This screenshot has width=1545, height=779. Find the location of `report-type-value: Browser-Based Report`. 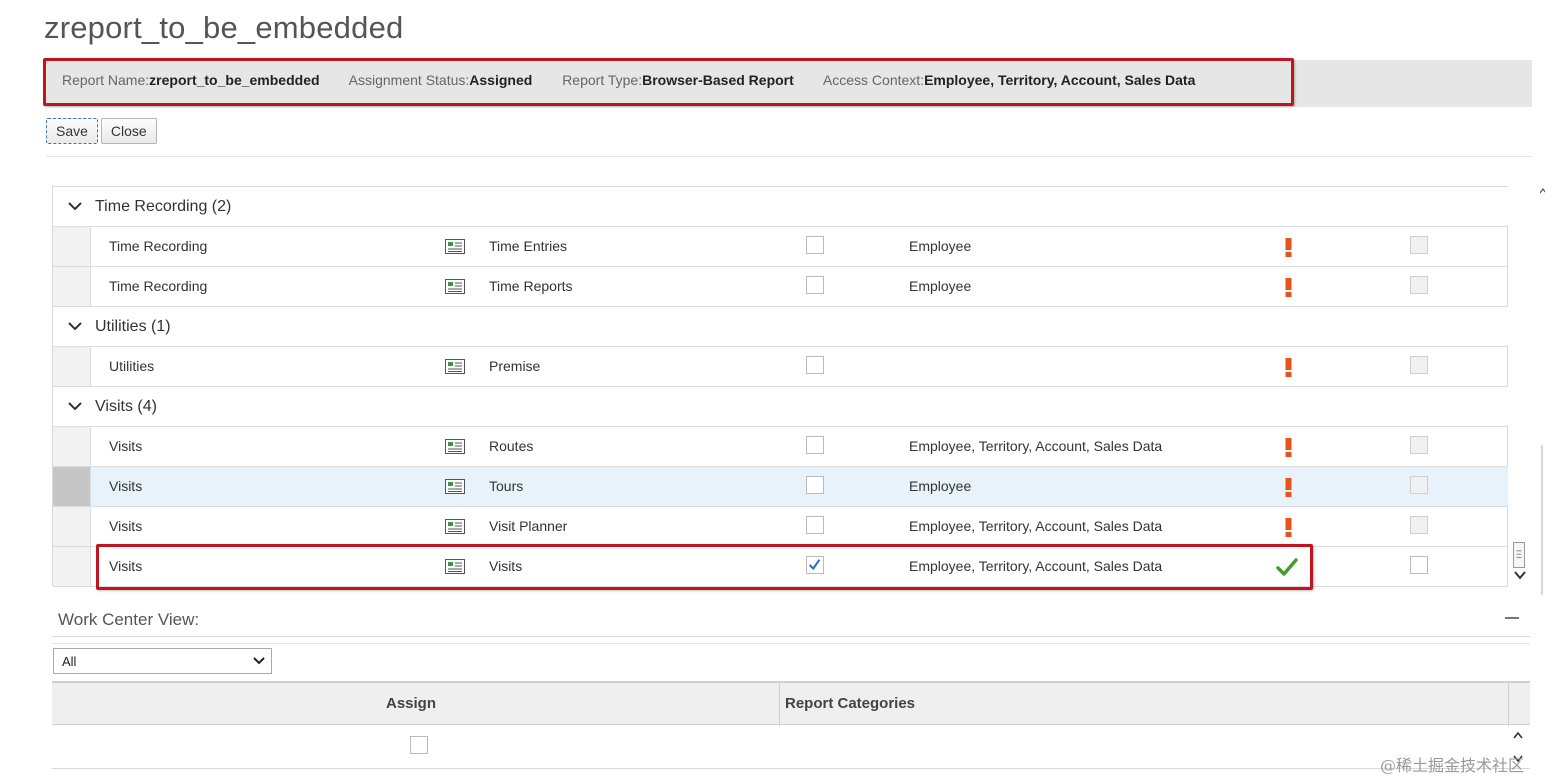

report-type-value: Browser-Based Report is located at coordinates (718, 80).